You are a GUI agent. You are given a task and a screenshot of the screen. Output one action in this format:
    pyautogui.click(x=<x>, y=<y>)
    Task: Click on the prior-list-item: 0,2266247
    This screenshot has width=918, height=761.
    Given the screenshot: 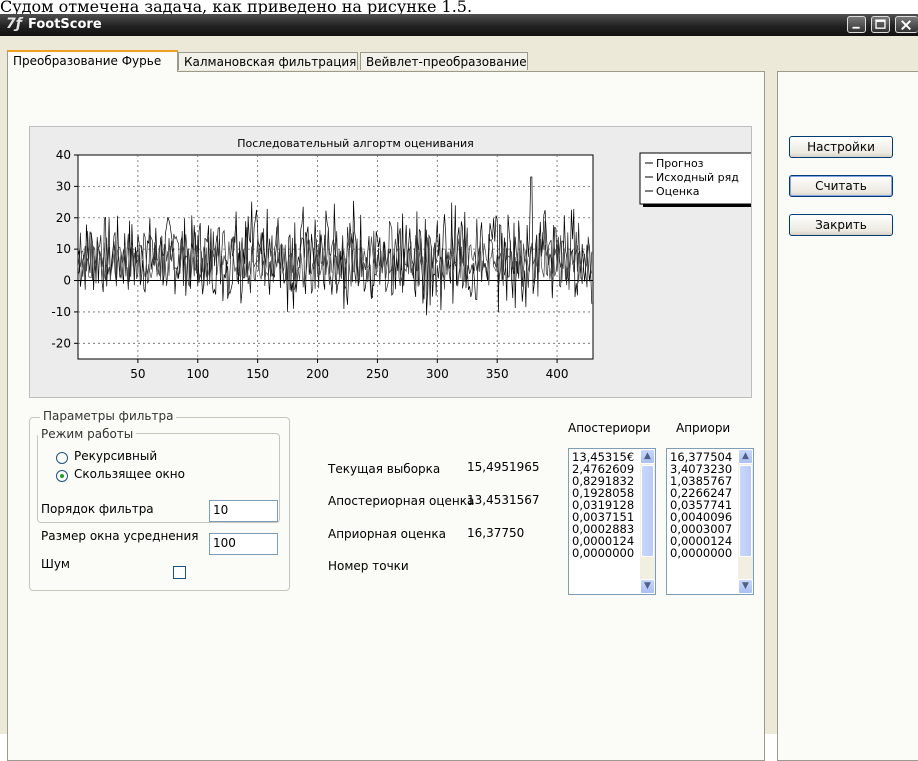 What is the action you would take?
    pyautogui.click(x=702, y=493)
    